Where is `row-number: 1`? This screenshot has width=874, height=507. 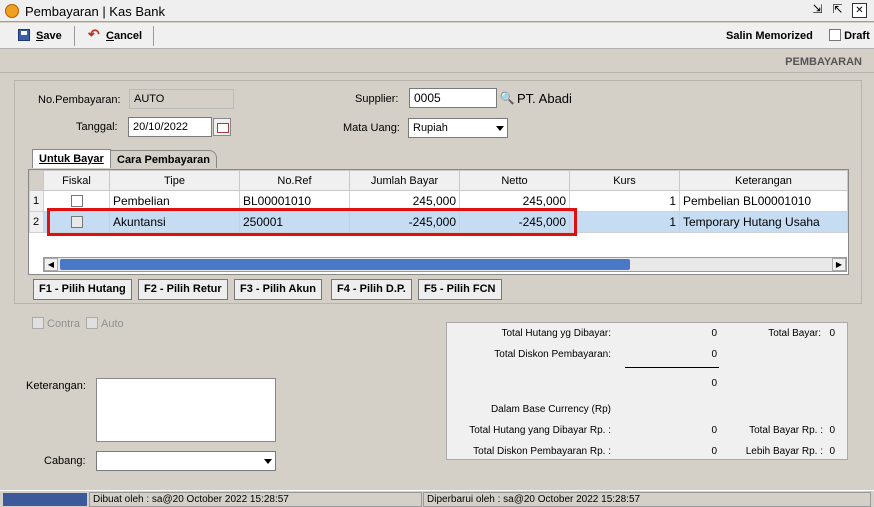 row-number: 1 is located at coordinates (36, 201).